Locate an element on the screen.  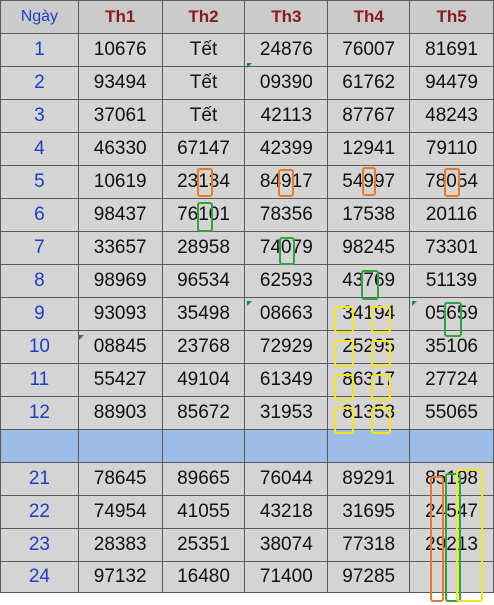
result-cell: 23134 is located at coordinates (203, 182).